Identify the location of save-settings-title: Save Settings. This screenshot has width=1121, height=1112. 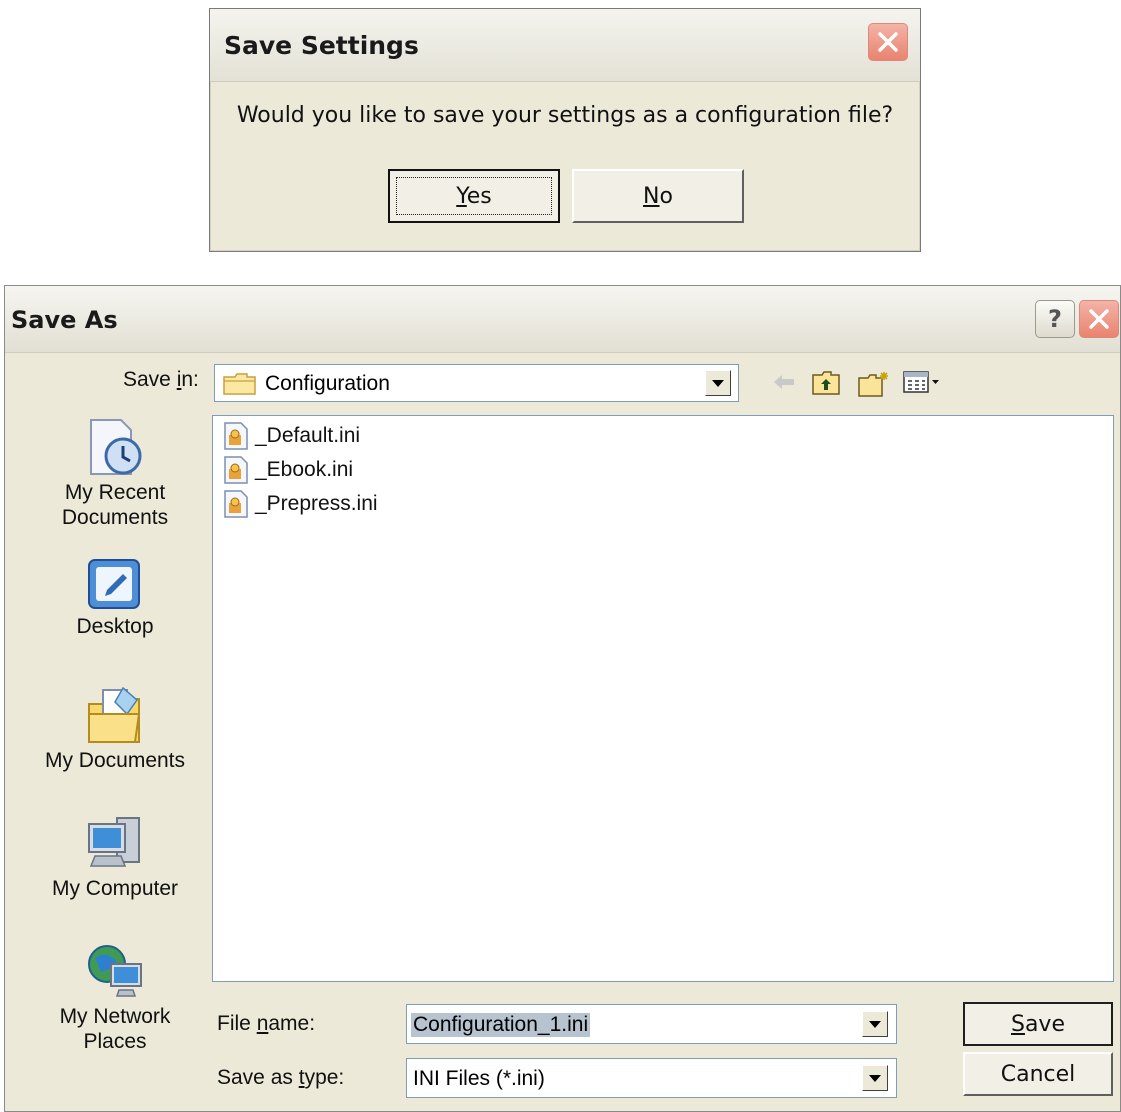
(321, 45).